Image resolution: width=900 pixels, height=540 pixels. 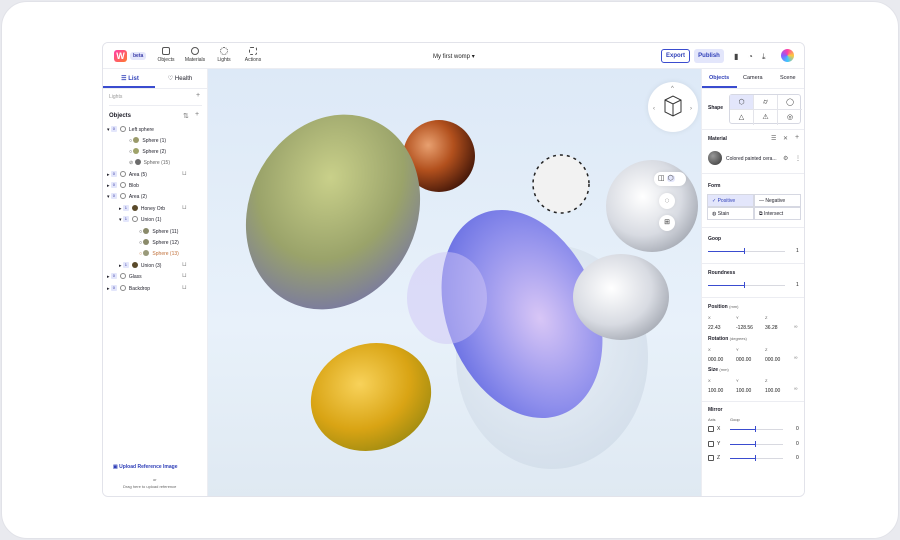 What do you see at coordinates (790, 102) in the screenshot?
I see `shape-sphere-icon: ◯` at bounding box center [790, 102].